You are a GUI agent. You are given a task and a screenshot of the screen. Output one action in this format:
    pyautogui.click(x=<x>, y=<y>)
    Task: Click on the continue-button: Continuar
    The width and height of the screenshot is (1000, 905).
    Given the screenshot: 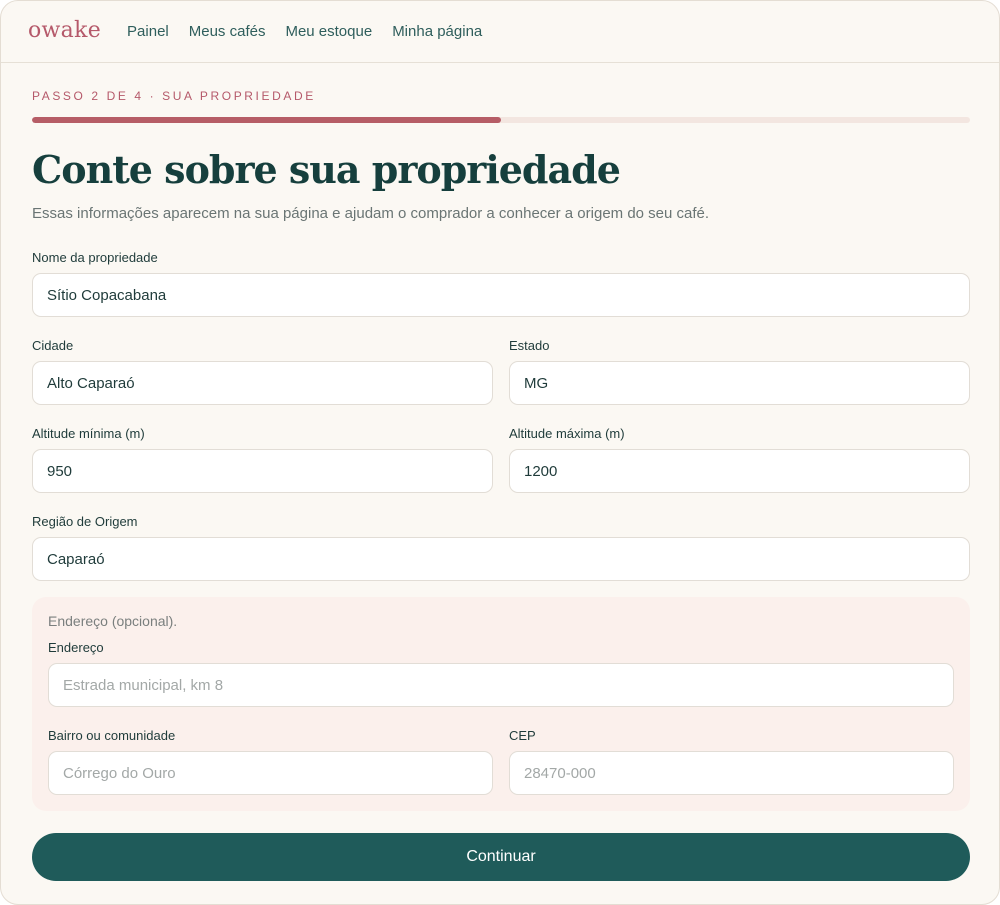 What is the action you would take?
    pyautogui.click(x=501, y=857)
    